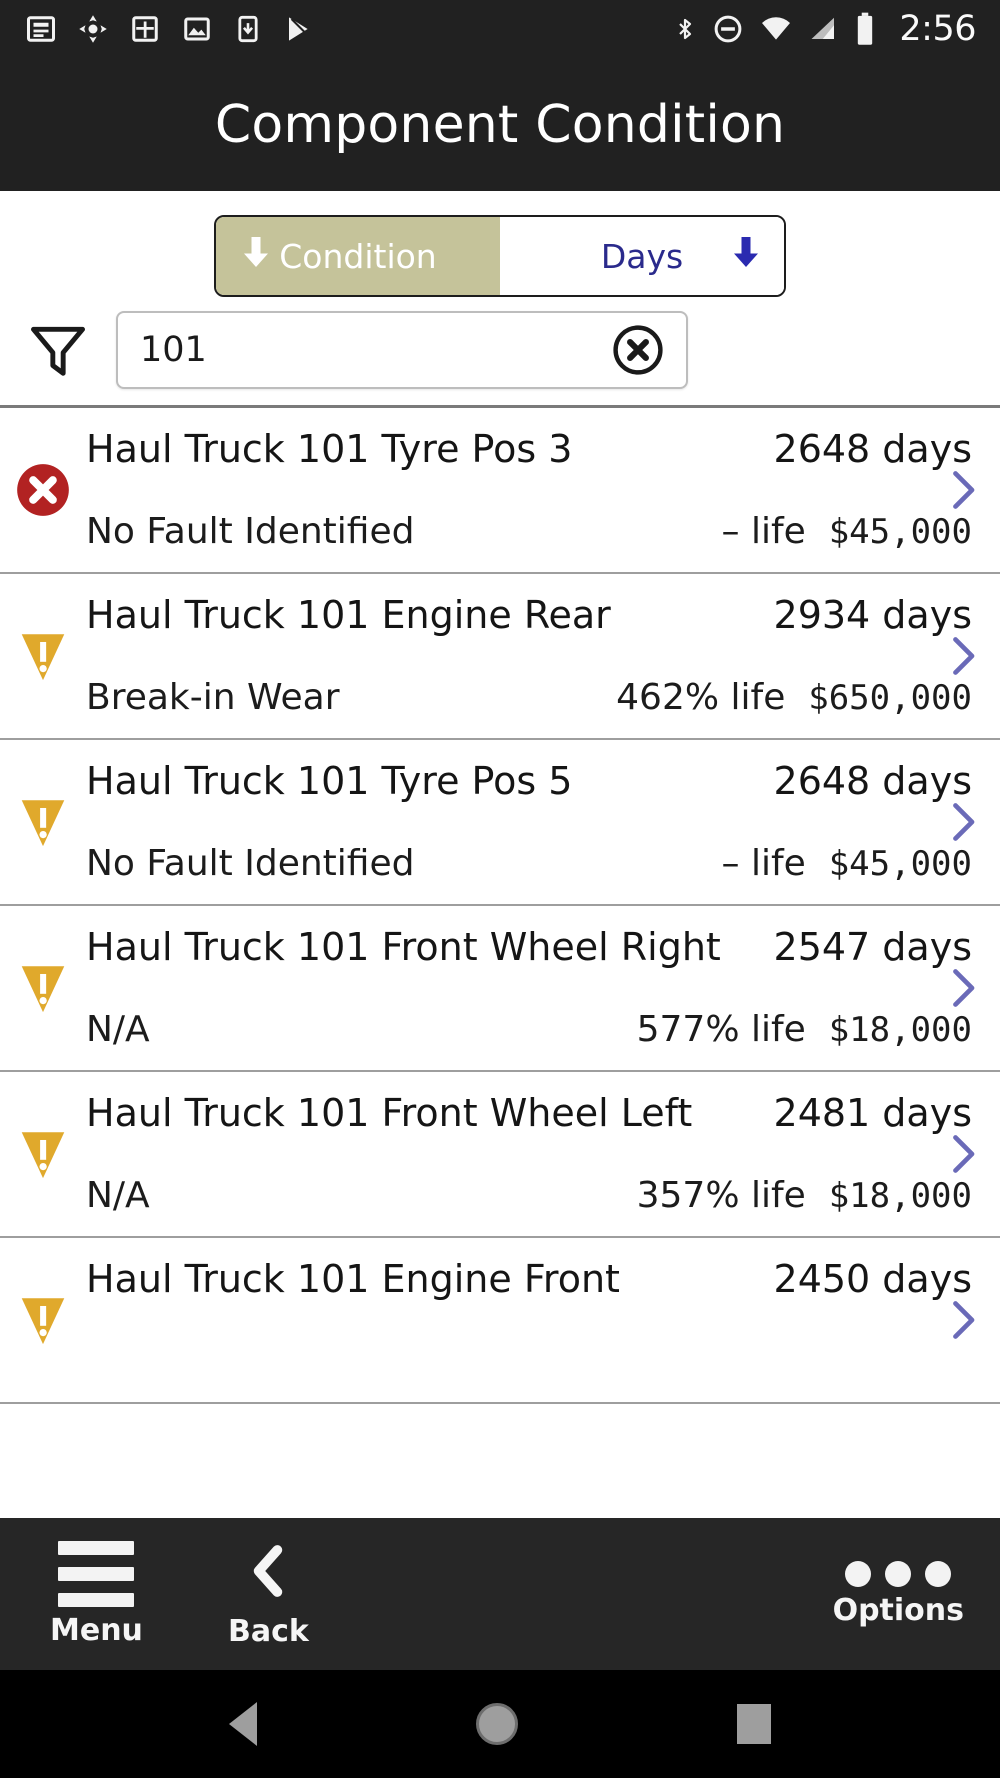 The image size is (1000, 1778). What do you see at coordinates (776, 28) in the screenshot?
I see `wifi-icon` at bounding box center [776, 28].